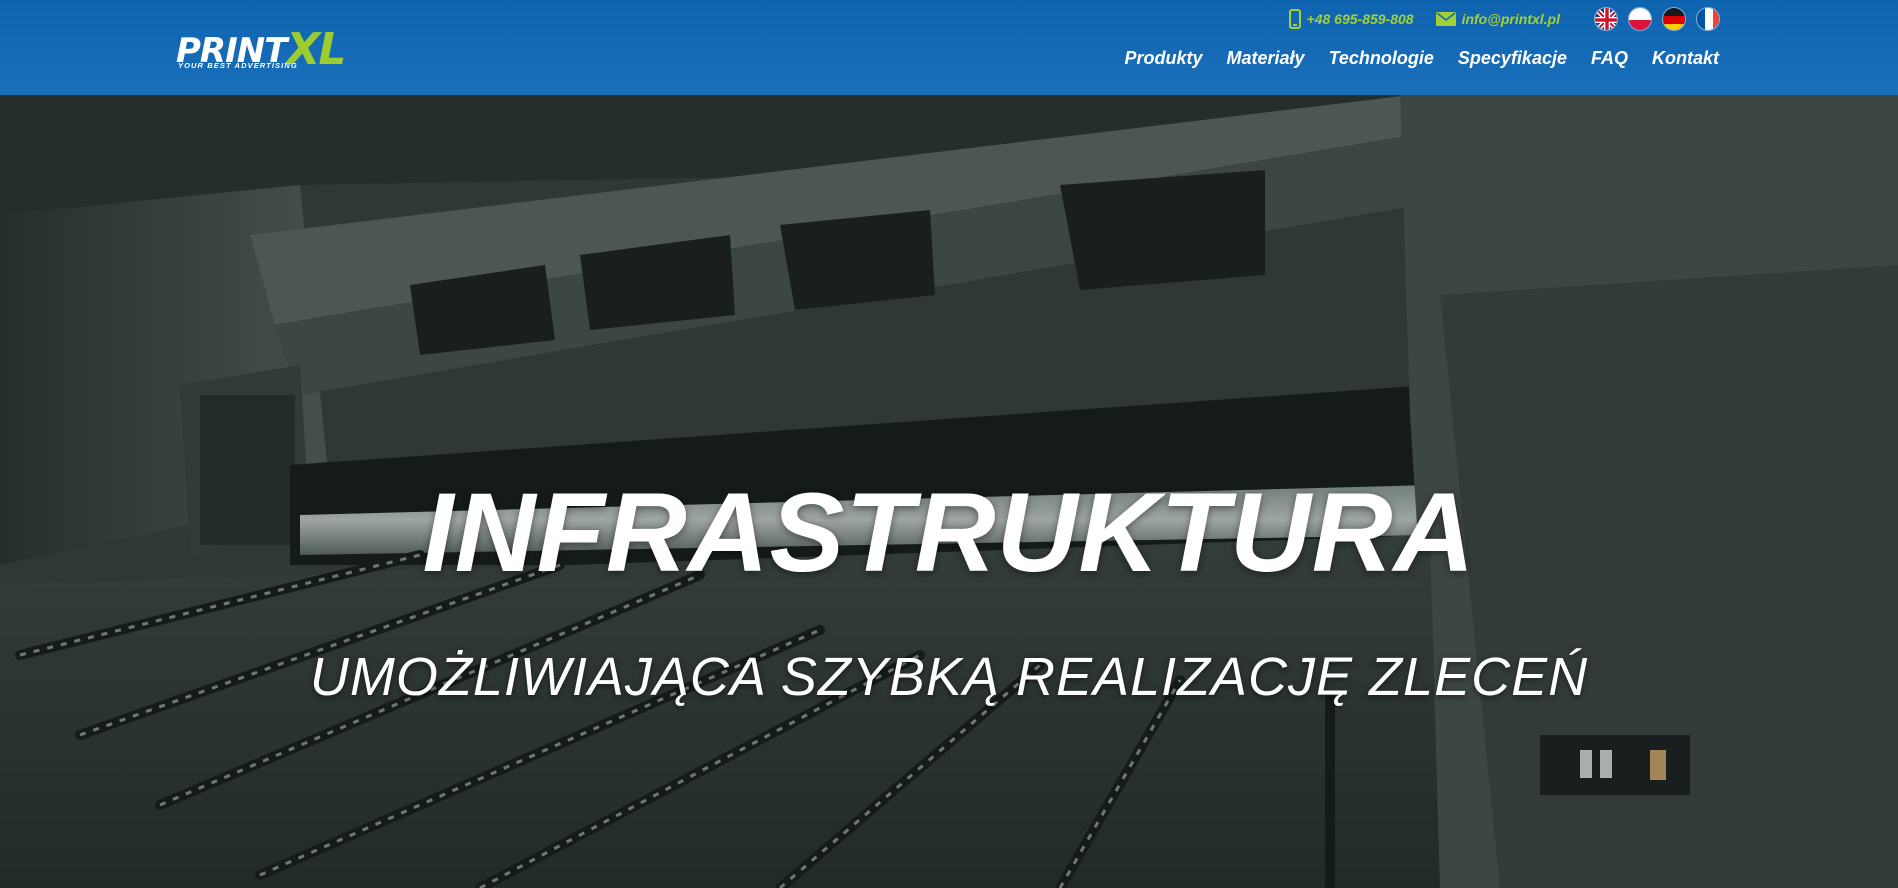  What do you see at coordinates (1510, 19) in the screenshot?
I see `email-address: info@printxl.pl` at bounding box center [1510, 19].